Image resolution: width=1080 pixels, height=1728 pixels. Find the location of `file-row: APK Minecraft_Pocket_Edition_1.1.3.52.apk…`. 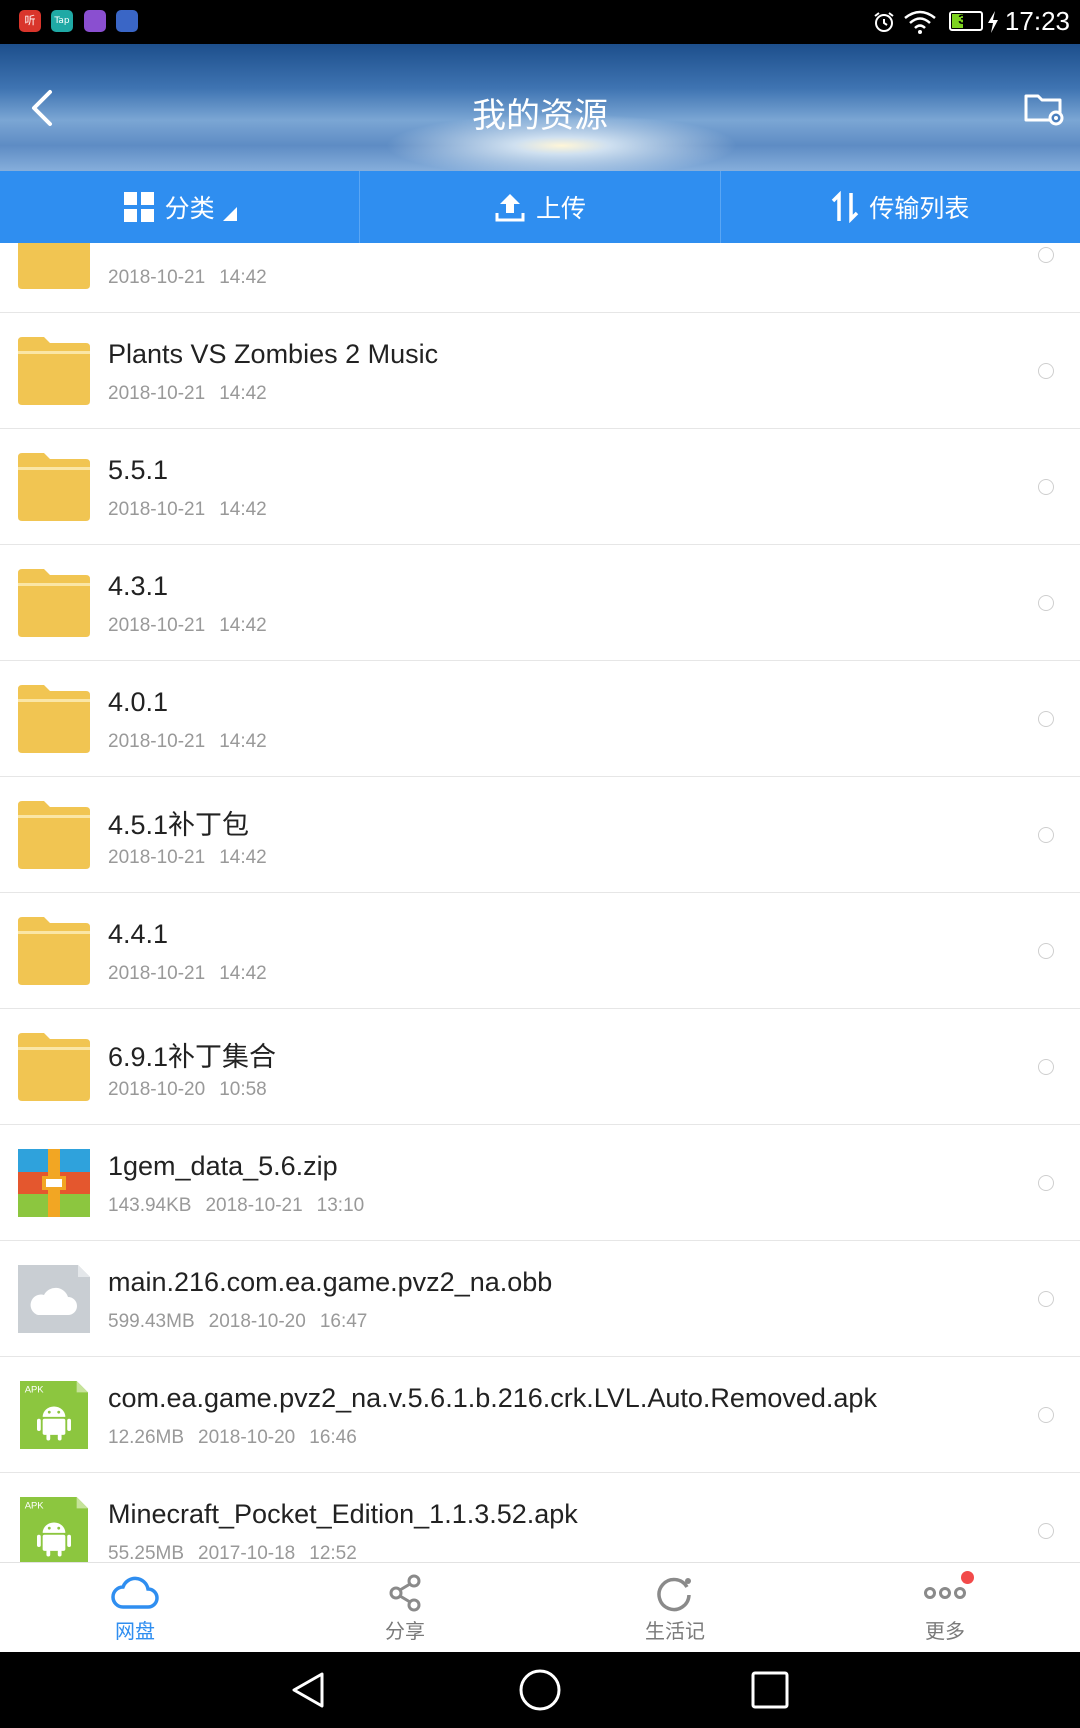

file-row: APK Minecraft_Pocket_Edition_1.1.3.52.apk… is located at coordinates (540, 1517).